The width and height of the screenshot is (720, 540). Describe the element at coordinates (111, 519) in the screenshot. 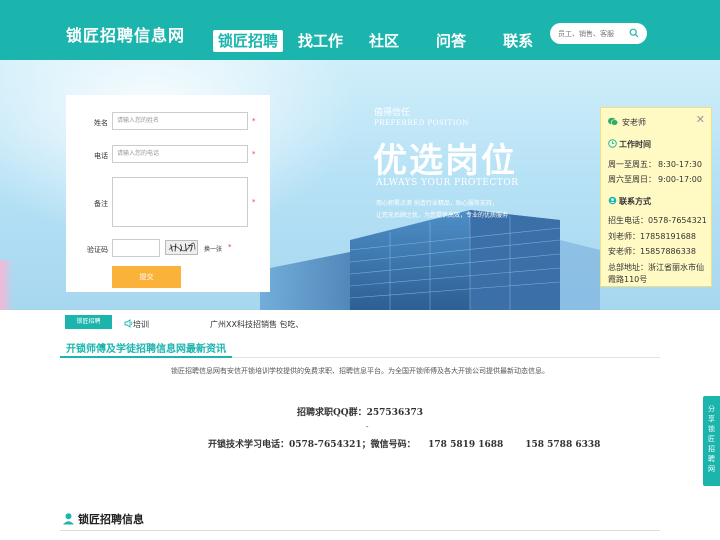

I see `recruit-info-title: 锁匠招聘信息` at that location.